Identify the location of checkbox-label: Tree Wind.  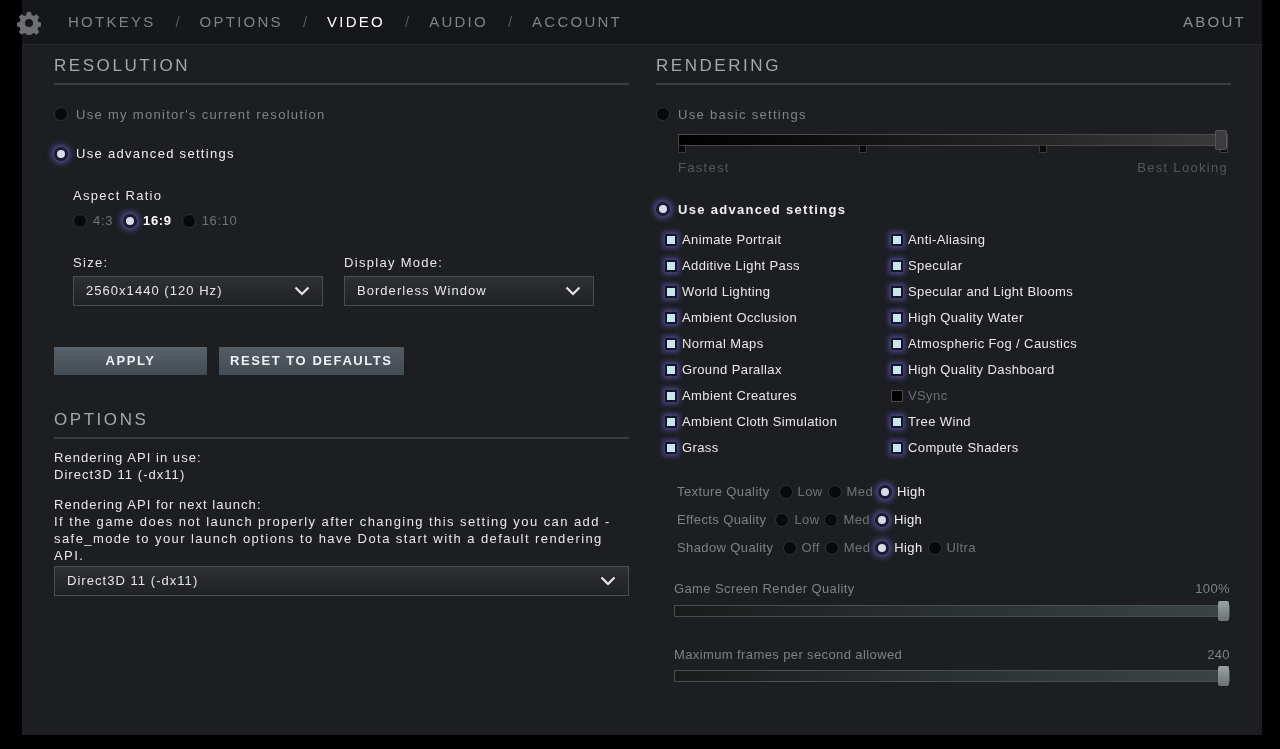
(939, 422).